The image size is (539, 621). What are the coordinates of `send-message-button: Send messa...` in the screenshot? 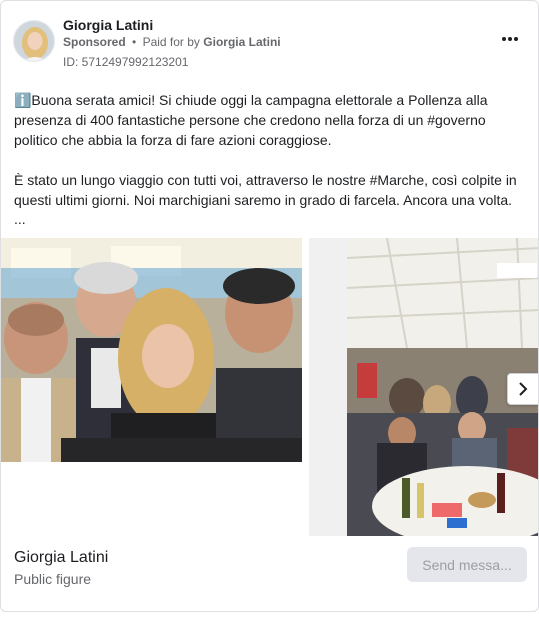 It's located at (467, 564).